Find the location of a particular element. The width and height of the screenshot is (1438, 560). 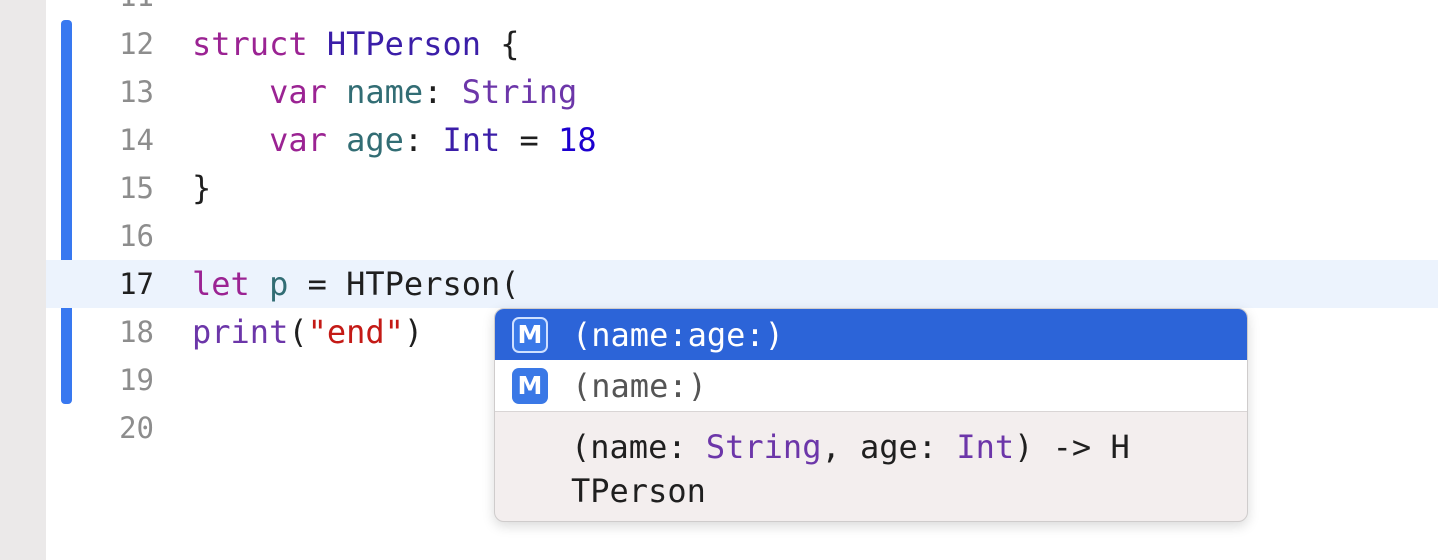

keyword-struct: struct is located at coordinates (250, 44).